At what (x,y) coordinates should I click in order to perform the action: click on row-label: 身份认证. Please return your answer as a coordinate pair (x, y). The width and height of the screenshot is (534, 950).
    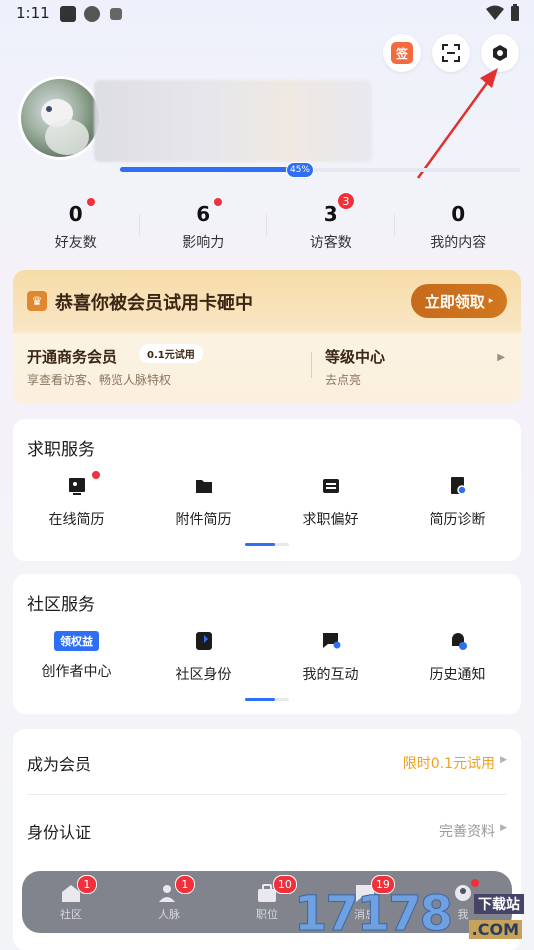
    Looking at the image, I should click on (59, 832).